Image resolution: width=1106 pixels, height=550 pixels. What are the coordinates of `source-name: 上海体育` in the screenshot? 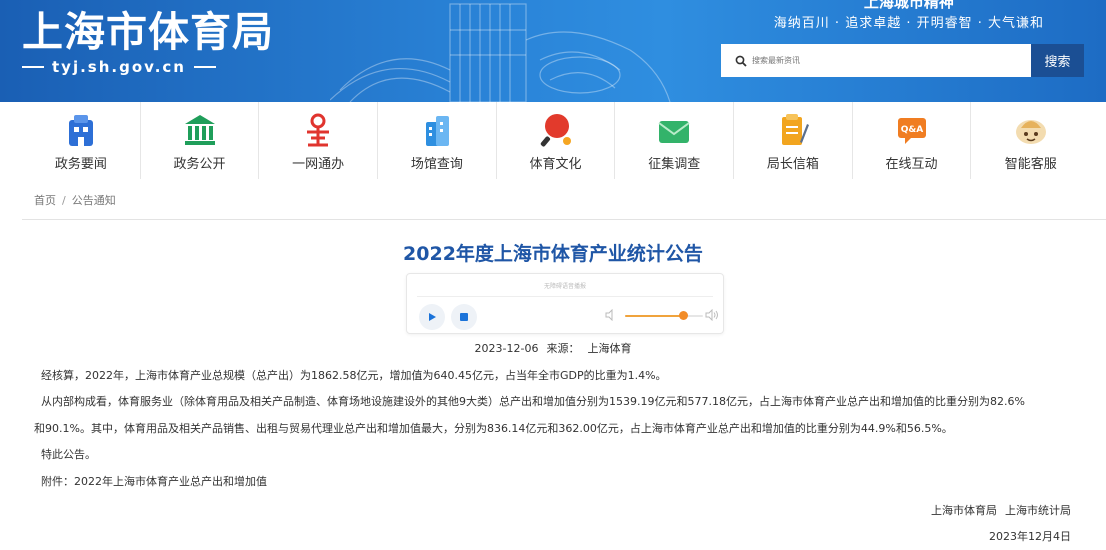 It's located at (609, 348).